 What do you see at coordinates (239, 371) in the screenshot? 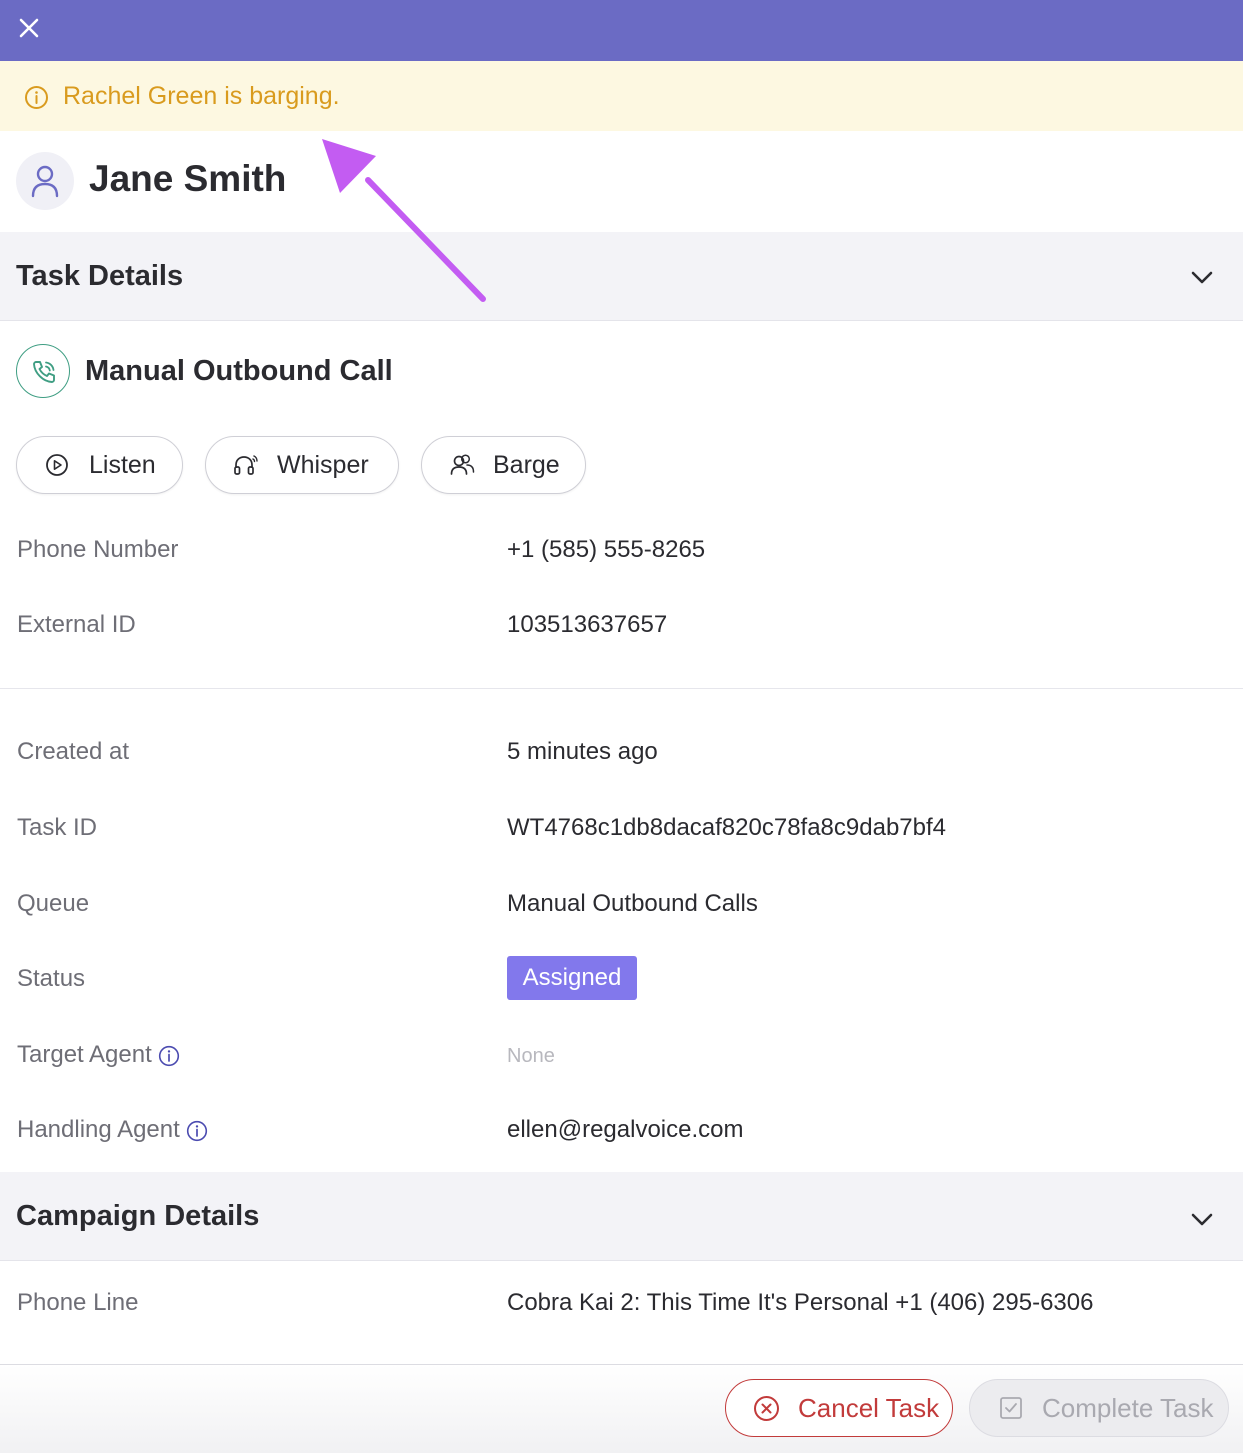
I see `task-type-title: Manual Outbound Call` at bounding box center [239, 371].